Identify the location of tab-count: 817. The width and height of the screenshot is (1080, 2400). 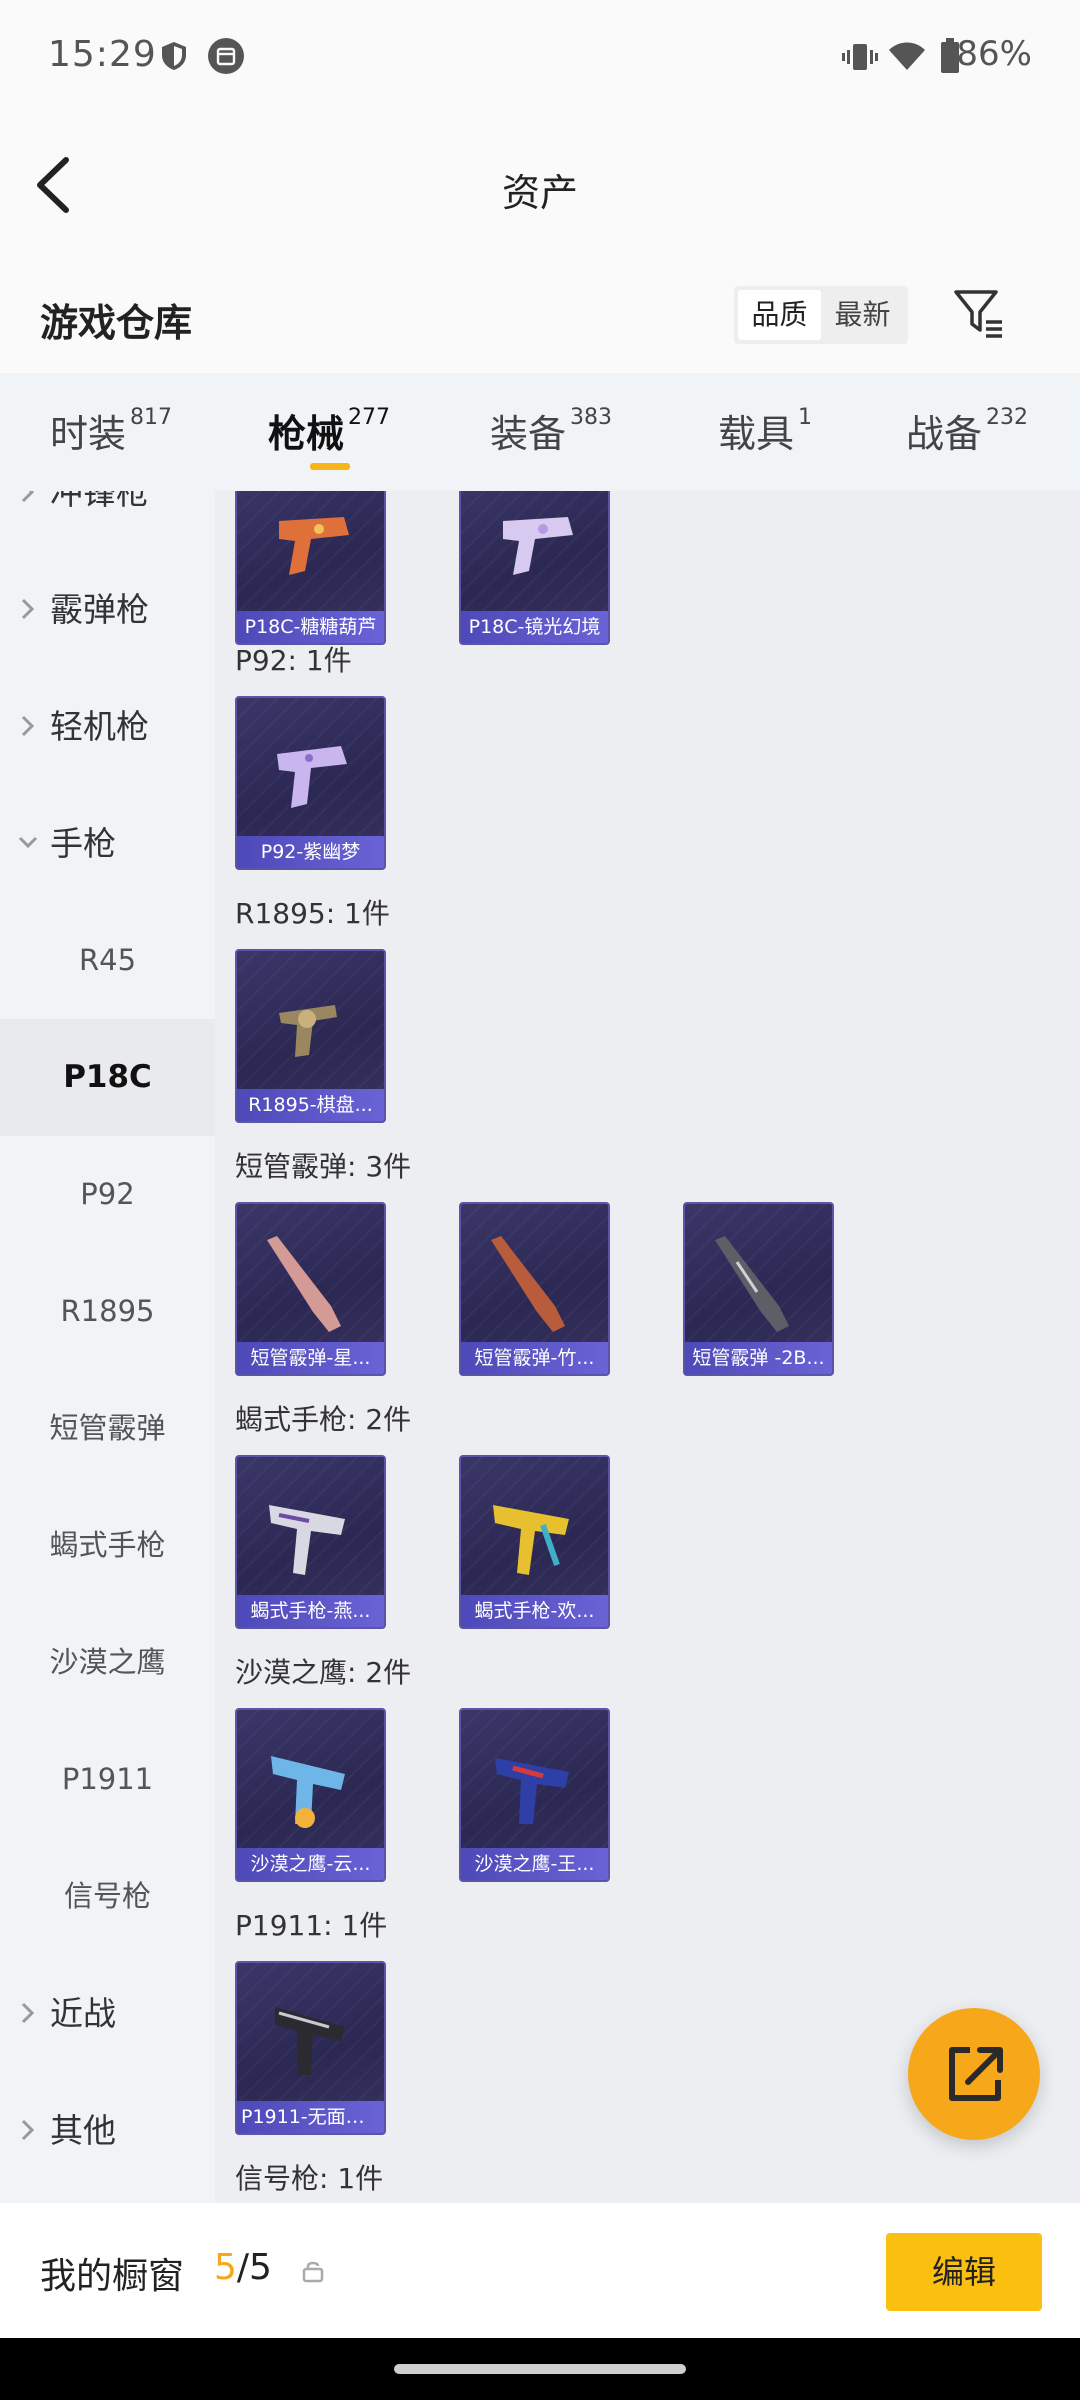
(151, 417).